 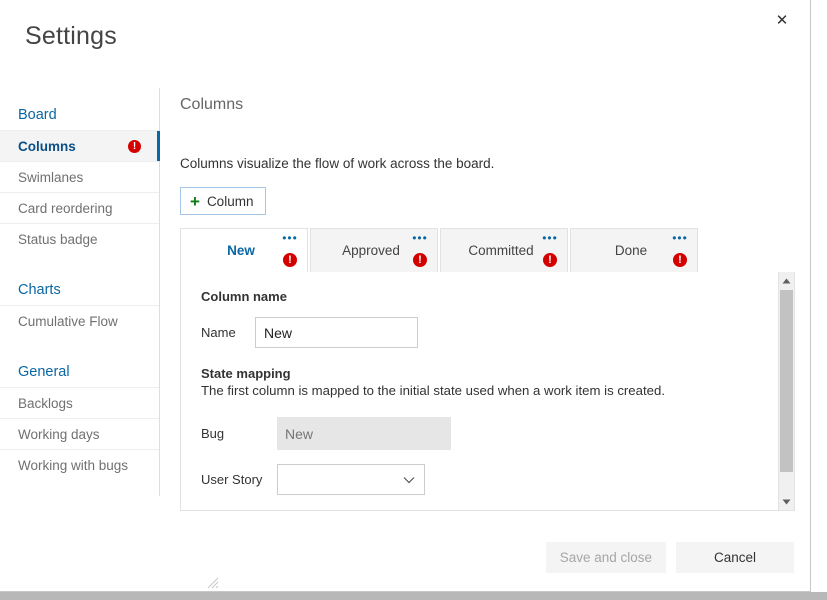 What do you see at coordinates (79, 402) in the screenshot?
I see `sidebar-item-backlogs: Backlogs` at bounding box center [79, 402].